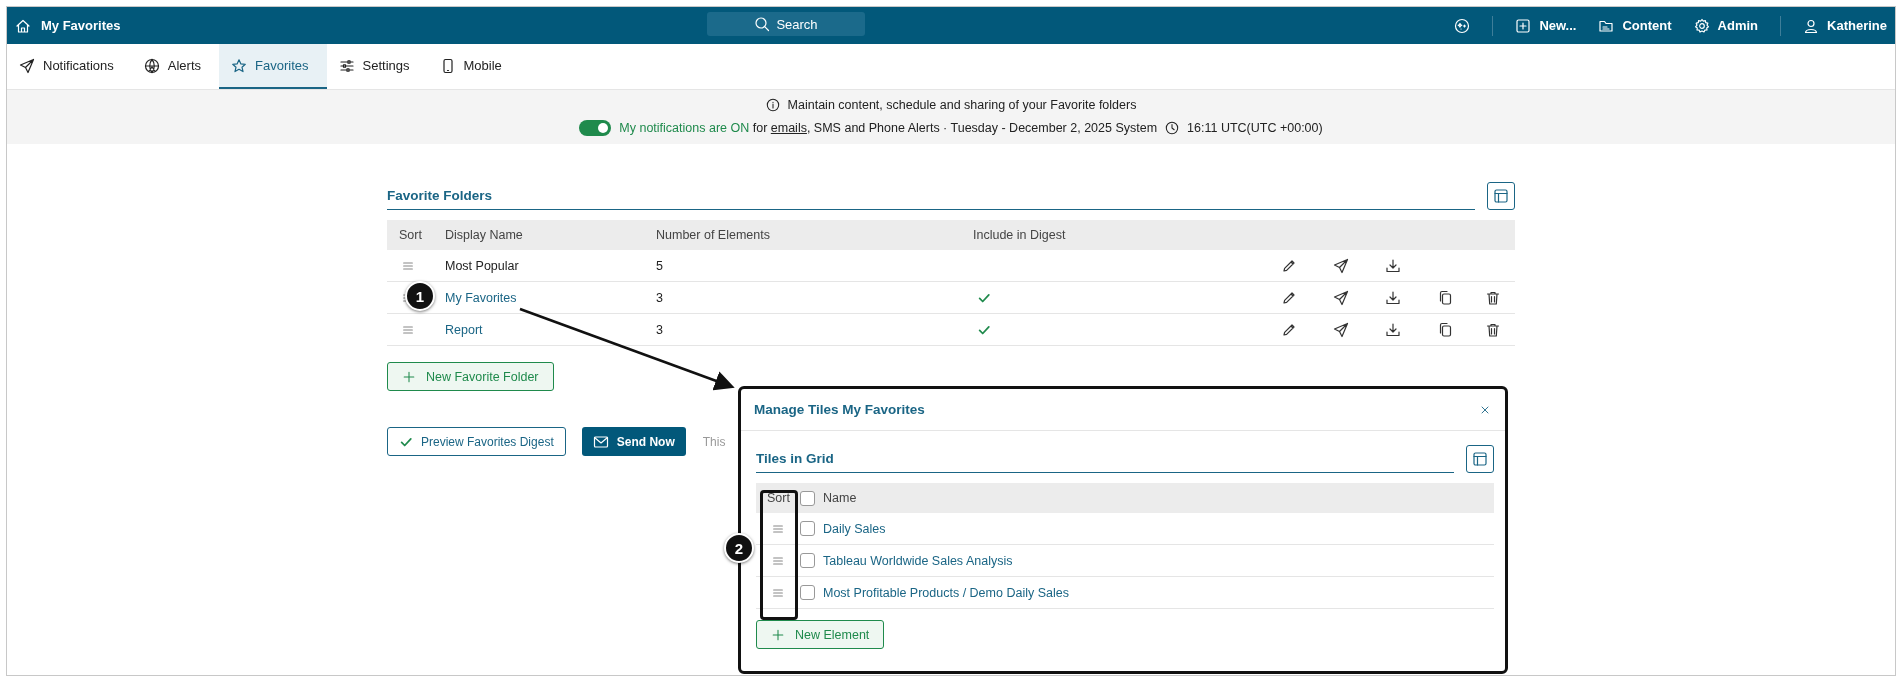  Describe the element at coordinates (820, 634) in the screenshot. I see `new-element-button: New Element` at that location.